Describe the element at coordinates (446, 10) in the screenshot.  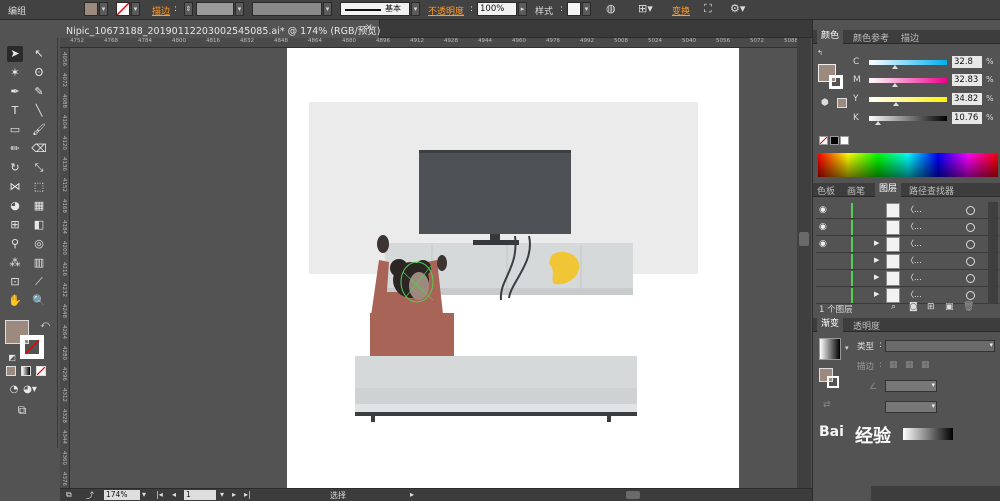
I see `opacity-panel-link: 不透明度` at that location.